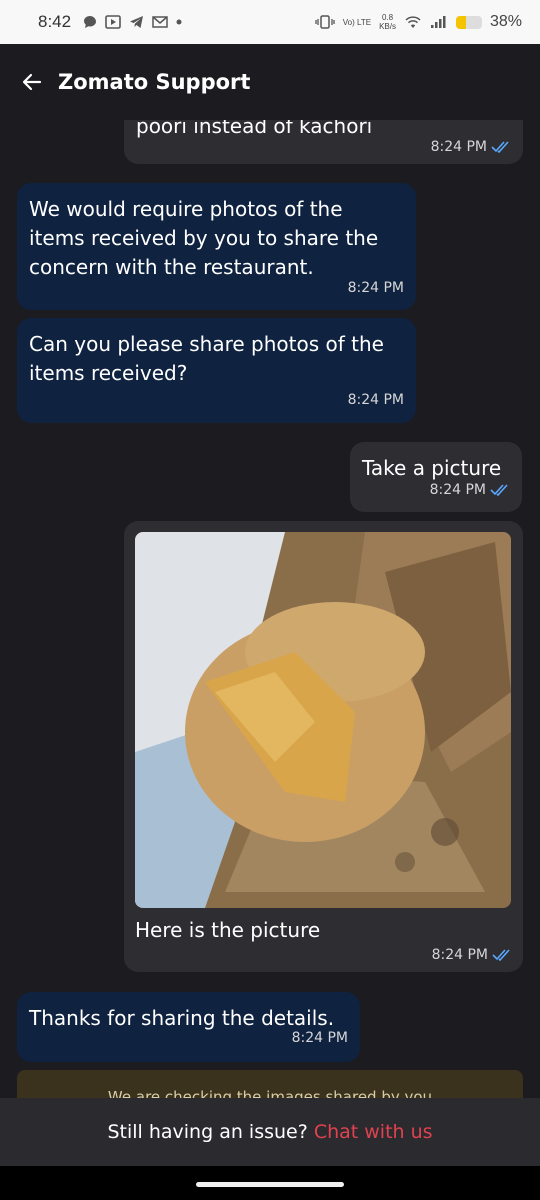 This screenshot has width=540, height=1200. I want to click on wifi-icon, so click(413, 22).